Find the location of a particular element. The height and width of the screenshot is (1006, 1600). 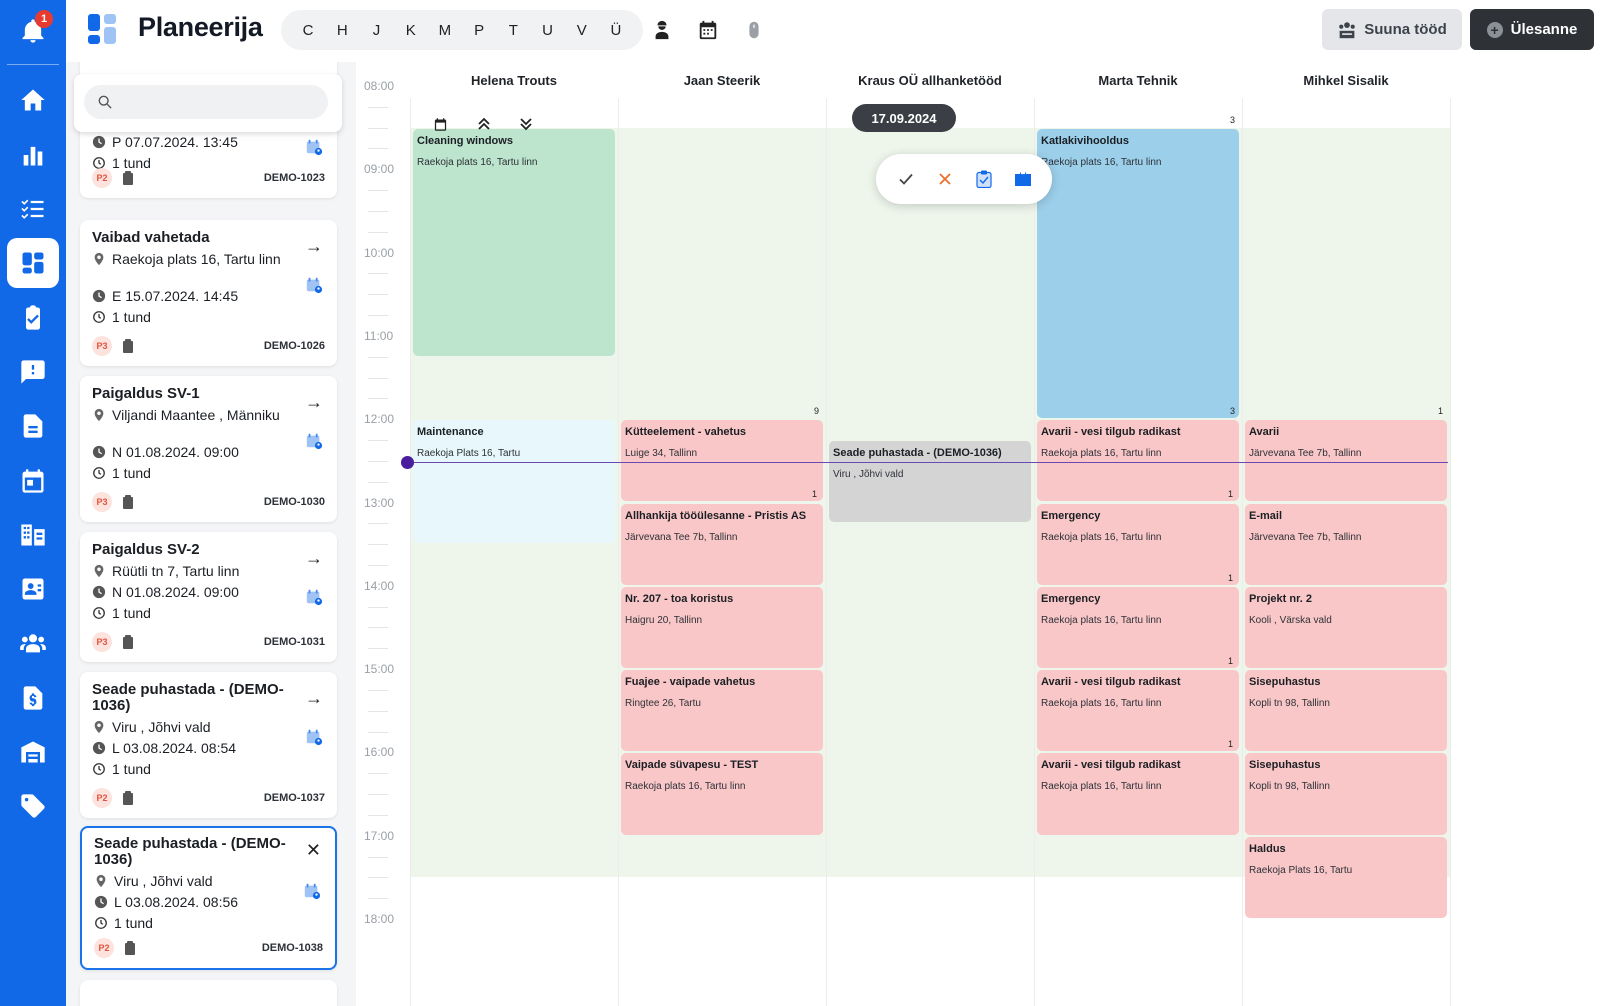

cancel-button is located at coordinates (945, 179).